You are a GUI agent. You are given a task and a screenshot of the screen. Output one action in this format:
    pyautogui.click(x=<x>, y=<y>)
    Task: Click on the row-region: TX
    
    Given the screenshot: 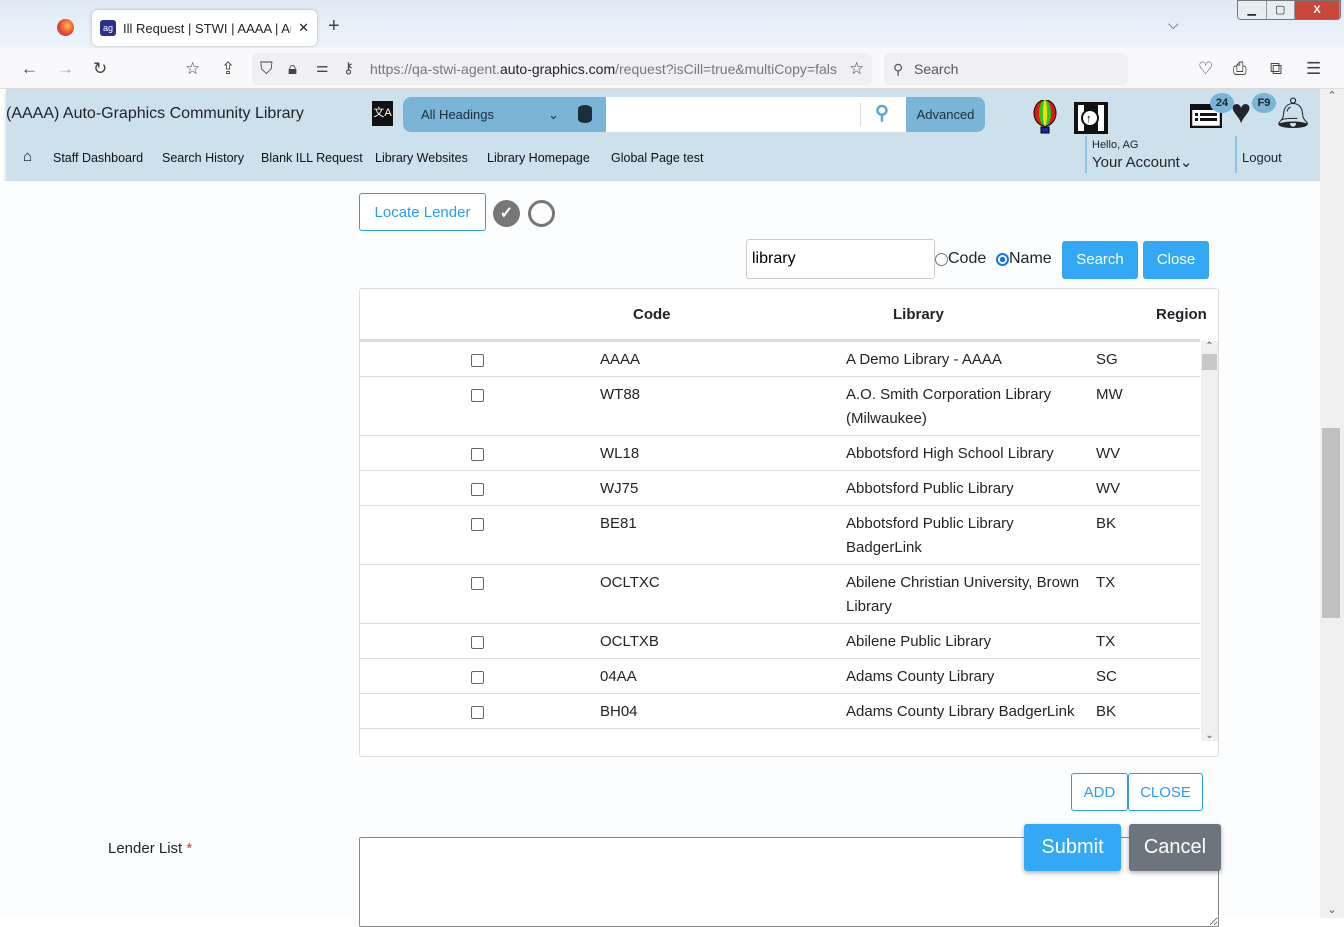 What is the action you would take?
    pyautogui.click(x=1106, y=641)
    